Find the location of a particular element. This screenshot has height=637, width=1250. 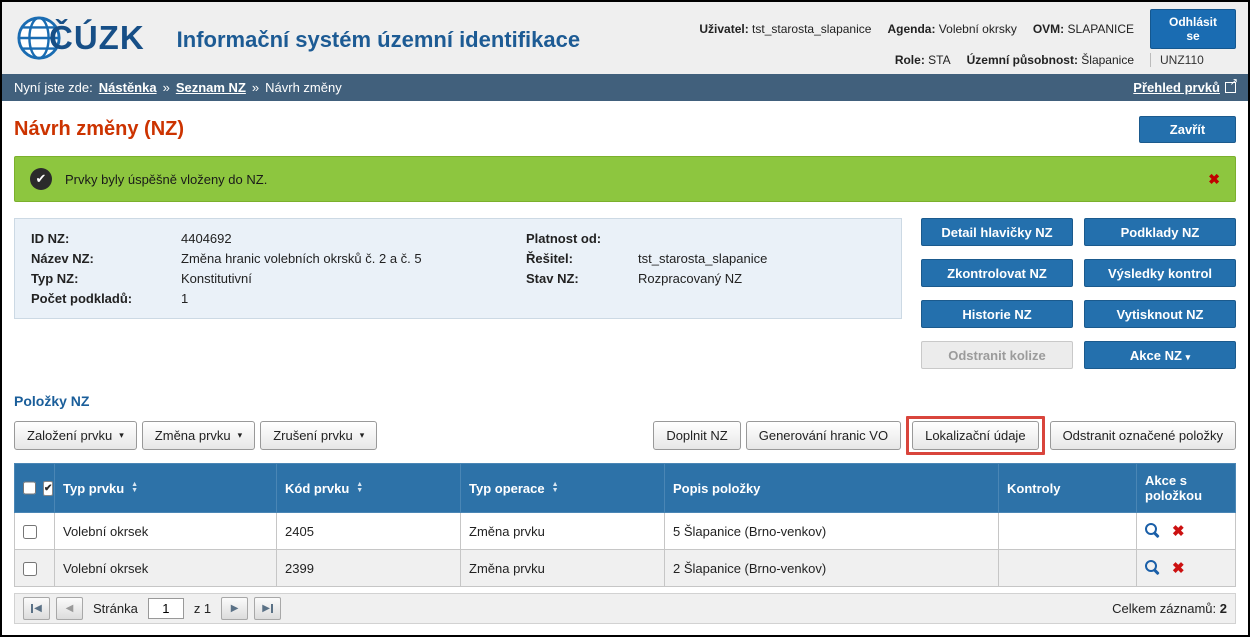

logout-button: Odhlásit se is located at coordinates (1193, 29).